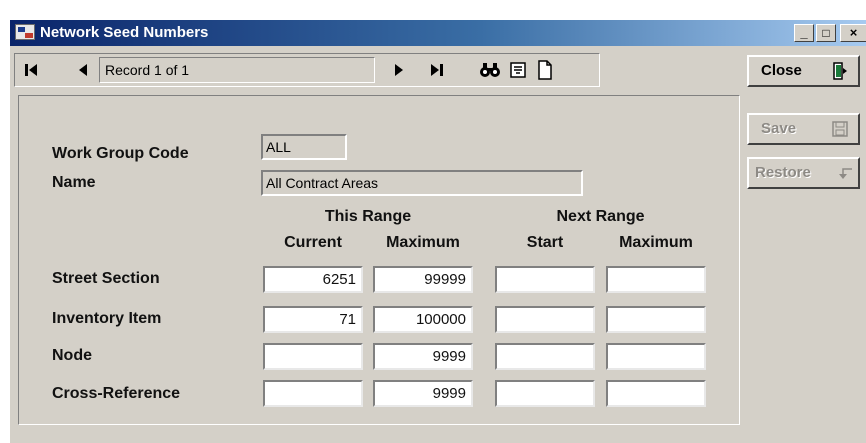 The height and width of the screenshot is (443, 866). Describe the element at coordinates (313, 319) in the screenshot. I see `inventory-item-current-input: 71` at that location.